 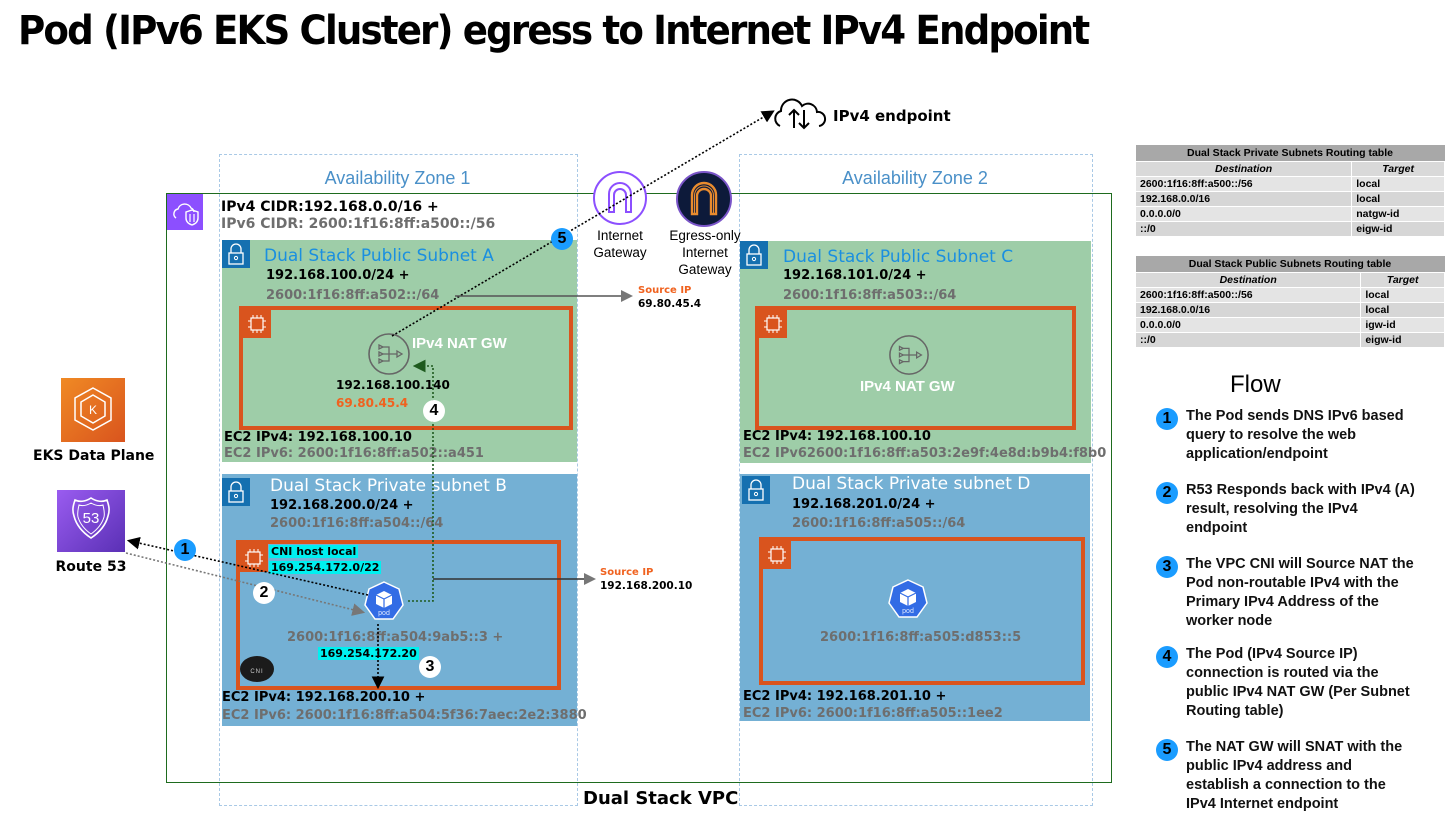 What do you see at coordinates (1402, 325) in the screenshot?
I see `rt-target: igw-id` at bounding box center [1402, 325].